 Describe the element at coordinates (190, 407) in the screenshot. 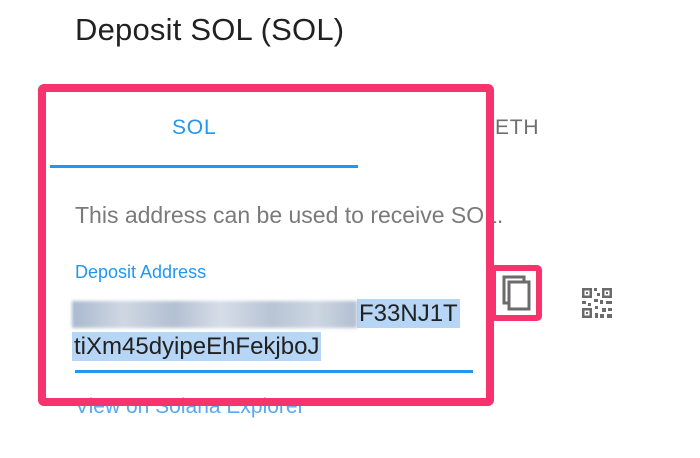

I see `view-on-explorer-link: View on Solana Explorer` at that location.